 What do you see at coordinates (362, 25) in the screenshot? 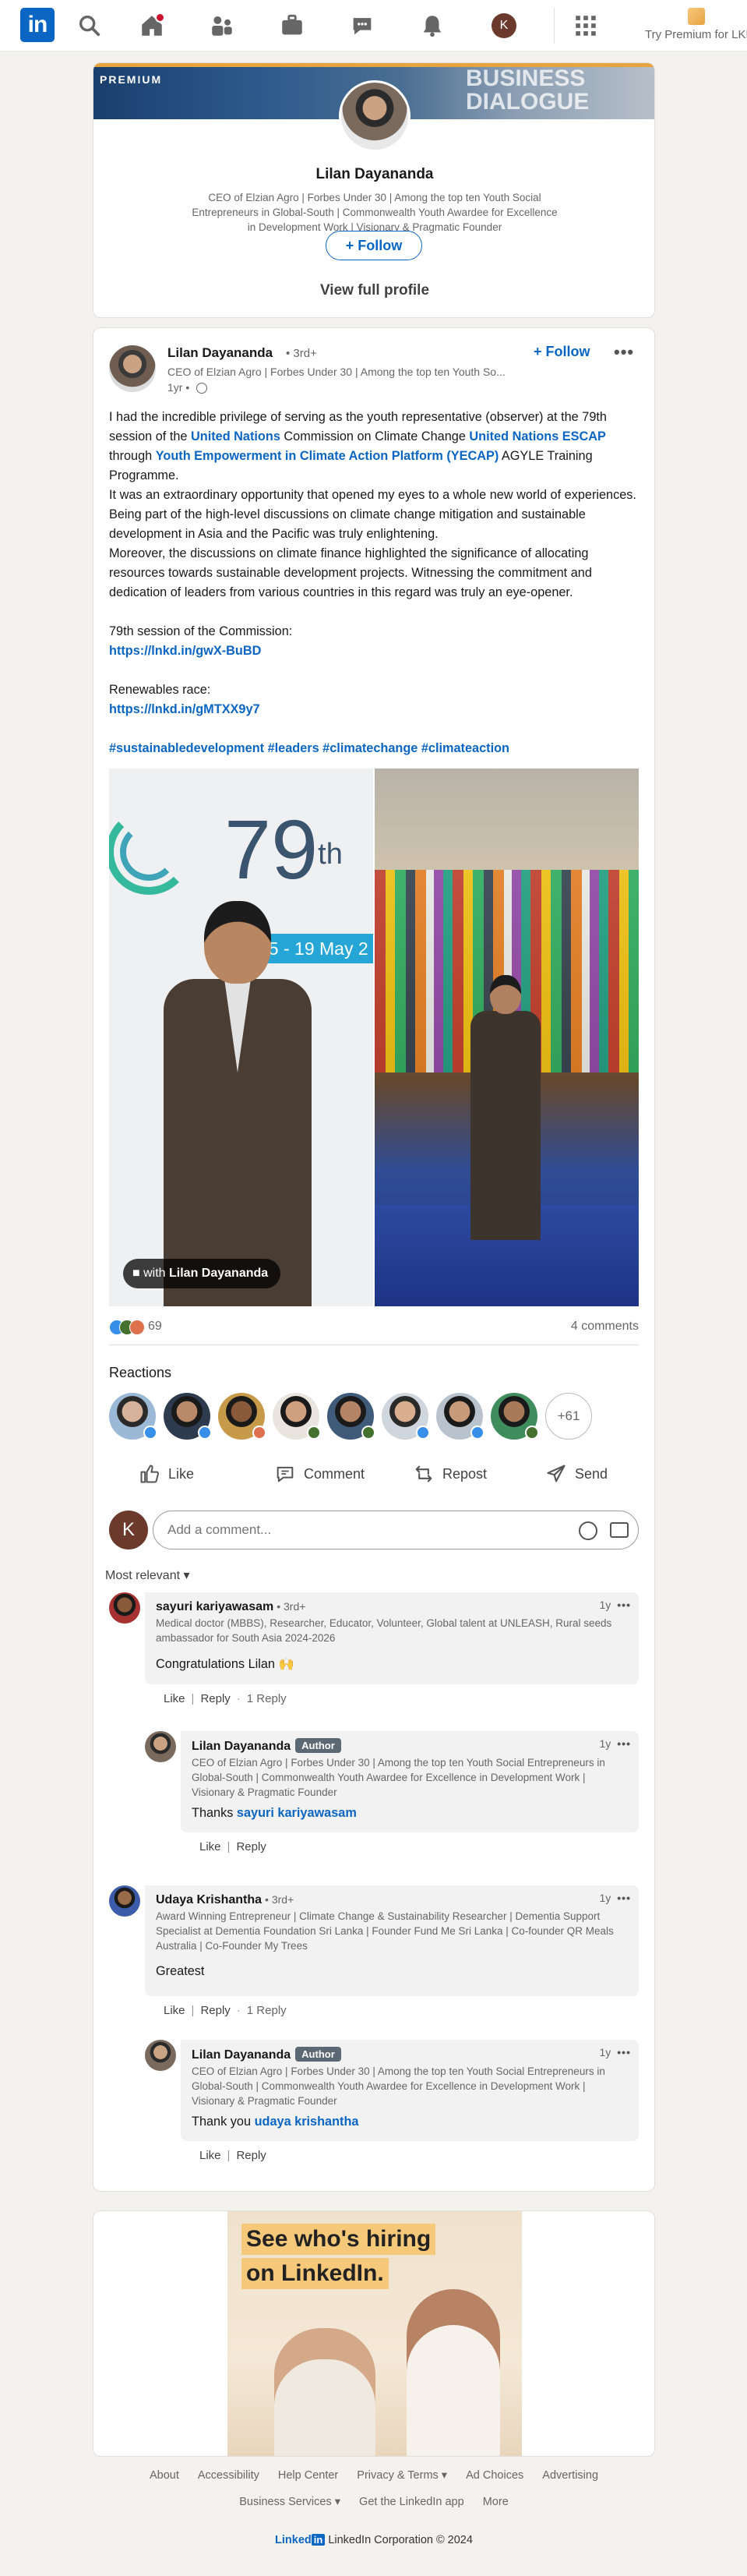
I see `messaging-icon` at bounding box center [362, 25].